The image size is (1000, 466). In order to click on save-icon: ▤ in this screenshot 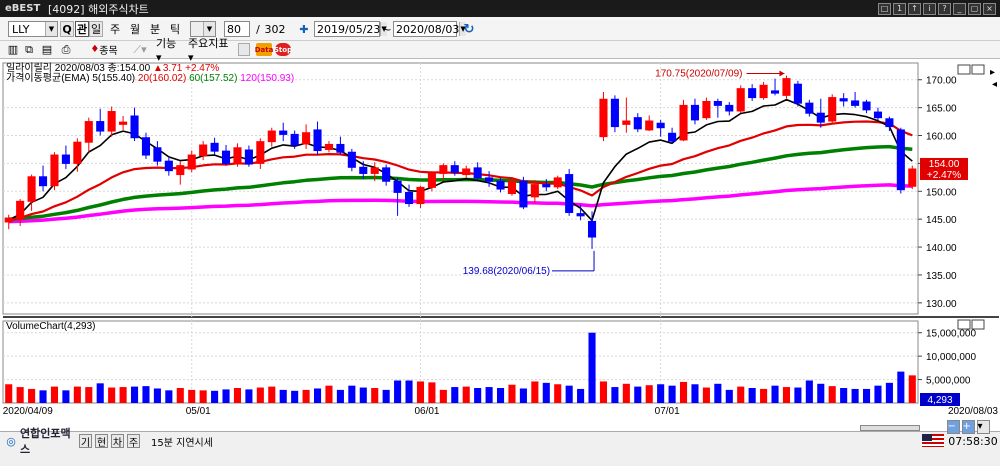, I will do `click(47, 49)`.